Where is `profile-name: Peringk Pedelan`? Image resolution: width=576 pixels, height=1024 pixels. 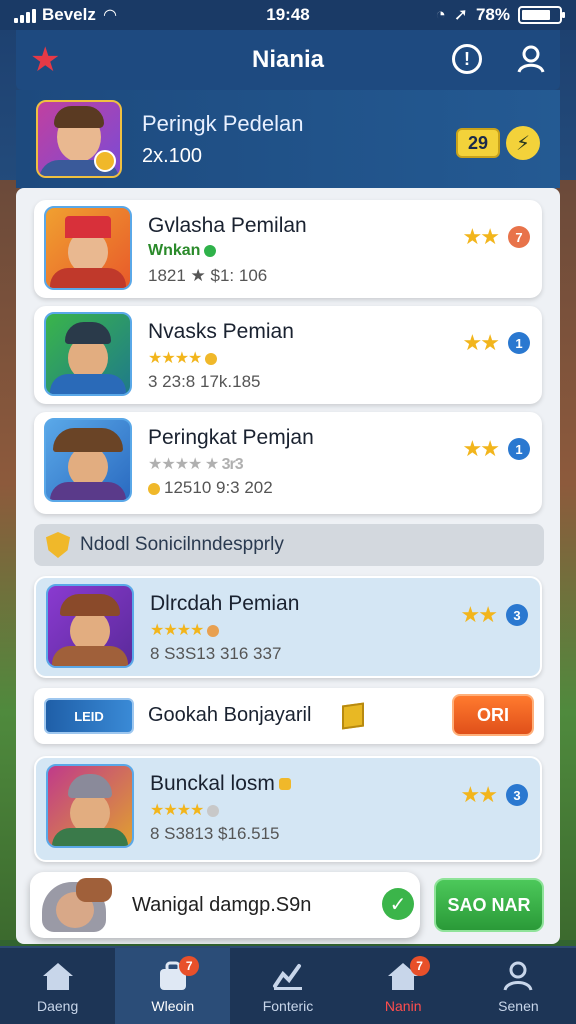 profile-name: Peringk Pedelan is located at coordinates (223, 123).